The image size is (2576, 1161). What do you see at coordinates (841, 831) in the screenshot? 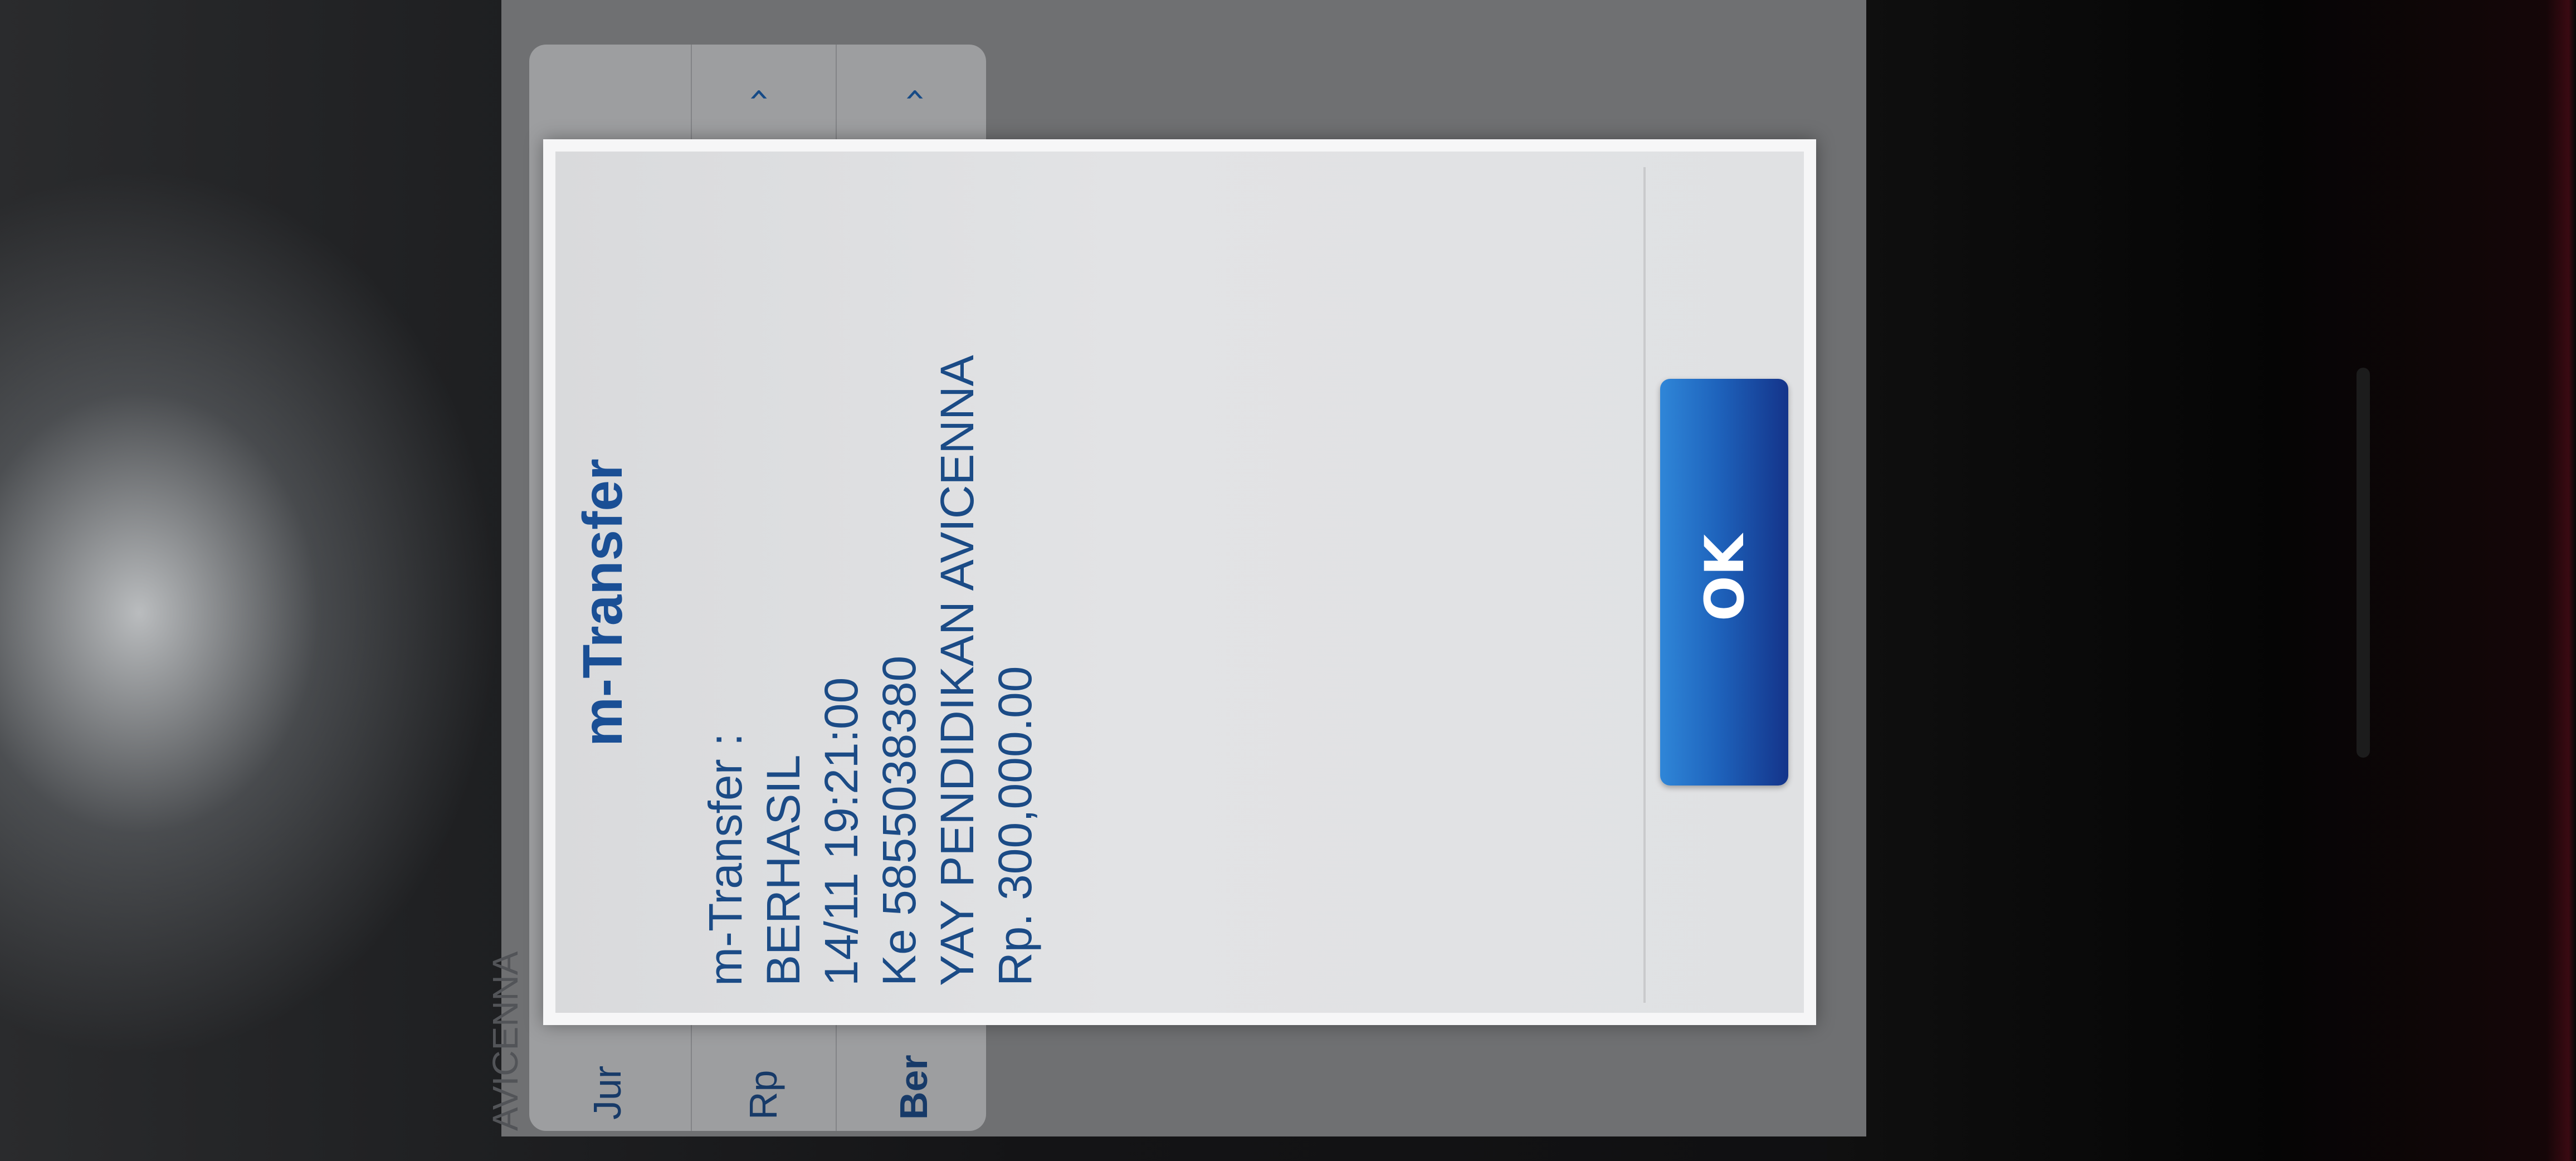
I see `message-line: 14/11 19:21:00` at bounding box center [841, 831].